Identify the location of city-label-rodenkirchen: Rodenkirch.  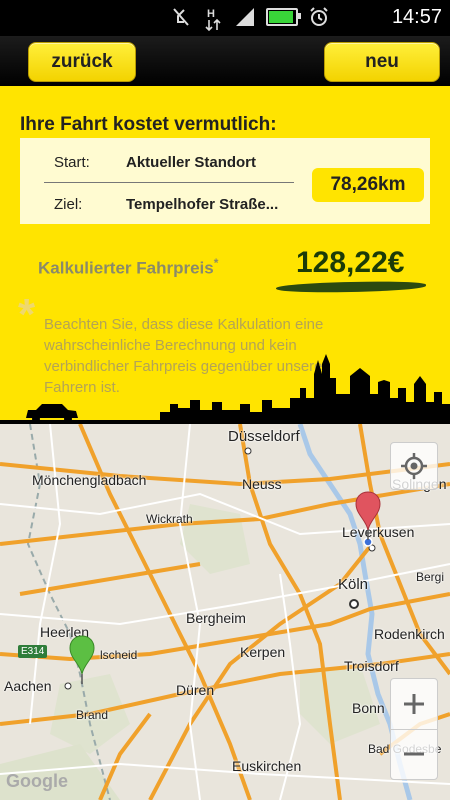
(409, 634).